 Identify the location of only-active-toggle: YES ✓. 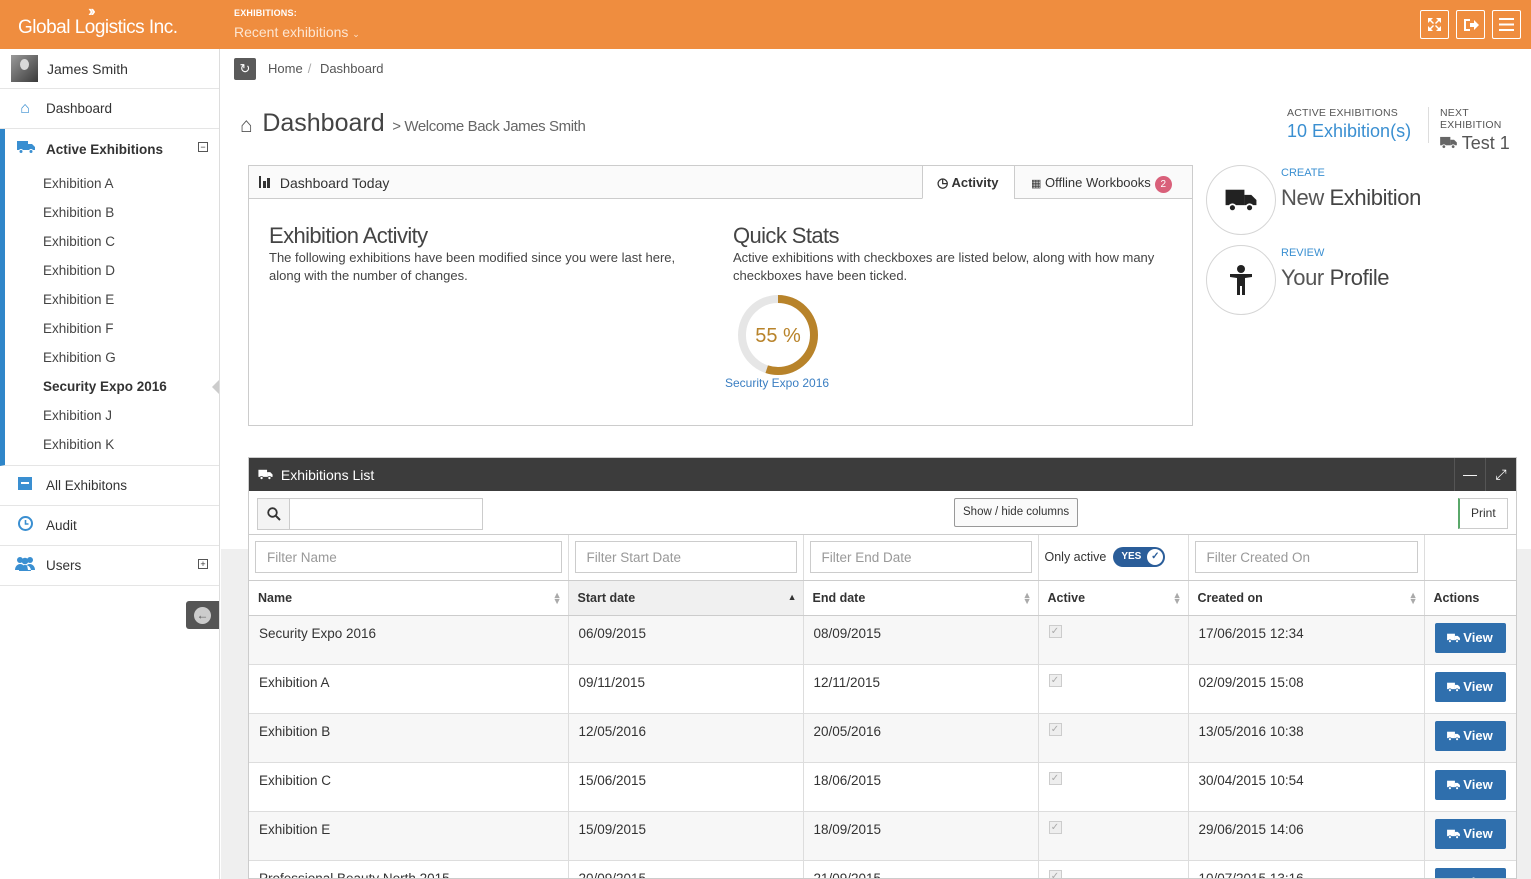
(1139, 557).